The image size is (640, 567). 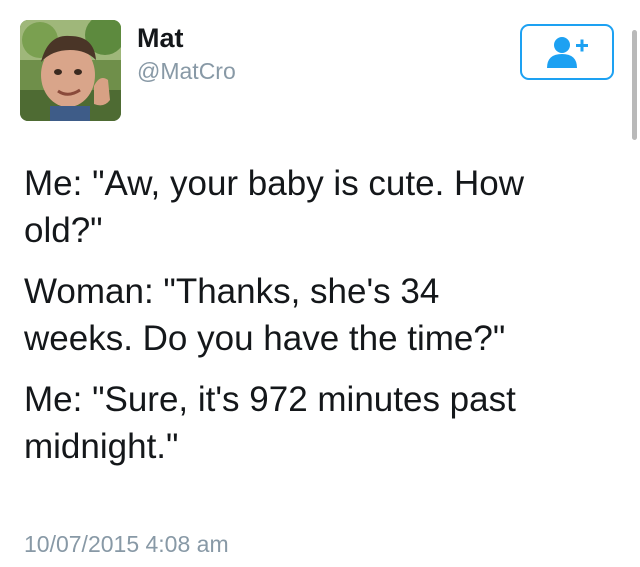 I want to click on follow-button, so click(x=567, y=52).